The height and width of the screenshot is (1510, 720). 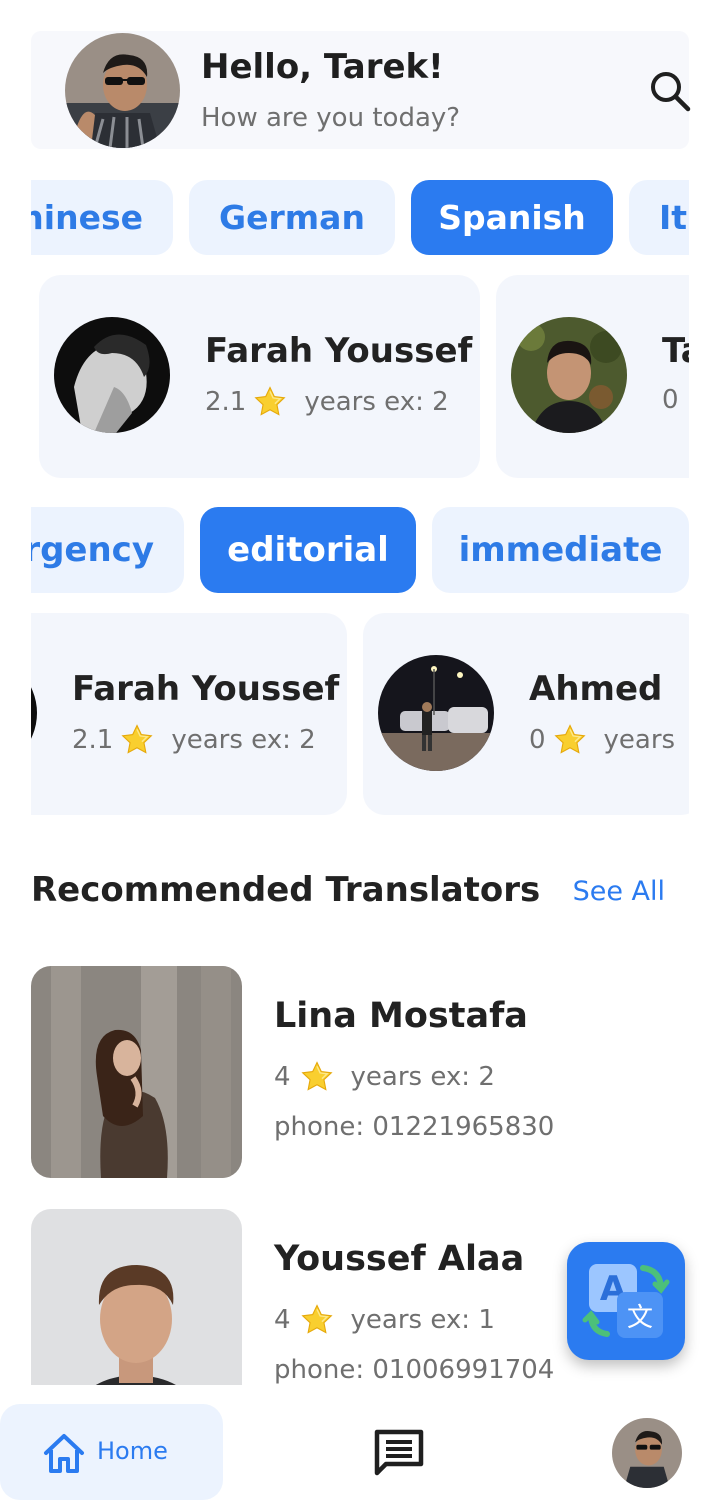 I want to click on category-chips: rgency editorial immediate, so click(x=360, y=550).